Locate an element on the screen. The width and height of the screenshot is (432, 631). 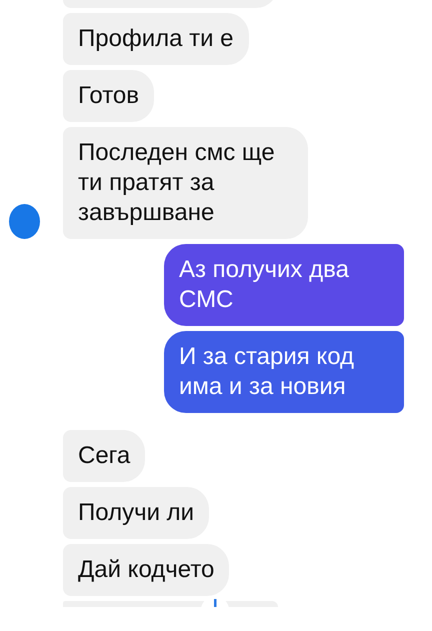
message-bubble: Последен смс ще ти пратят за завършване is located at coordinates (185, 183).